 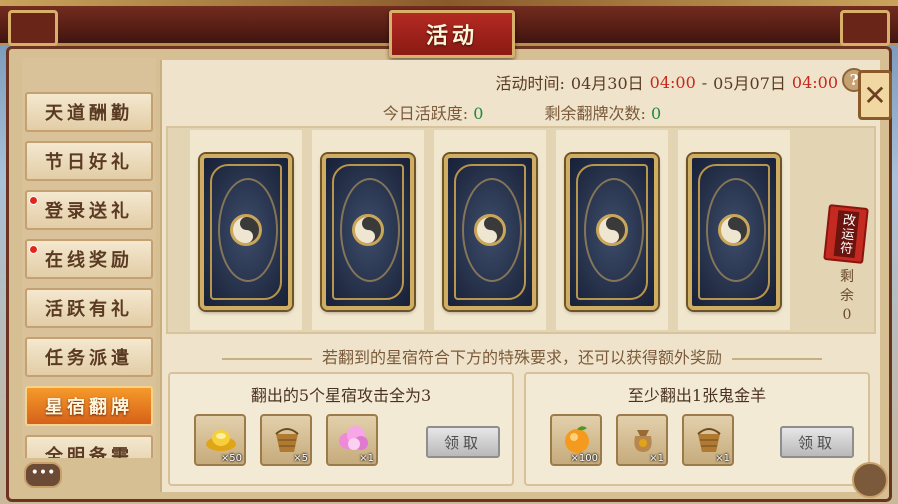 I want to click on sidebar-item-2: 登录送礼, so click(x=89, y=210).